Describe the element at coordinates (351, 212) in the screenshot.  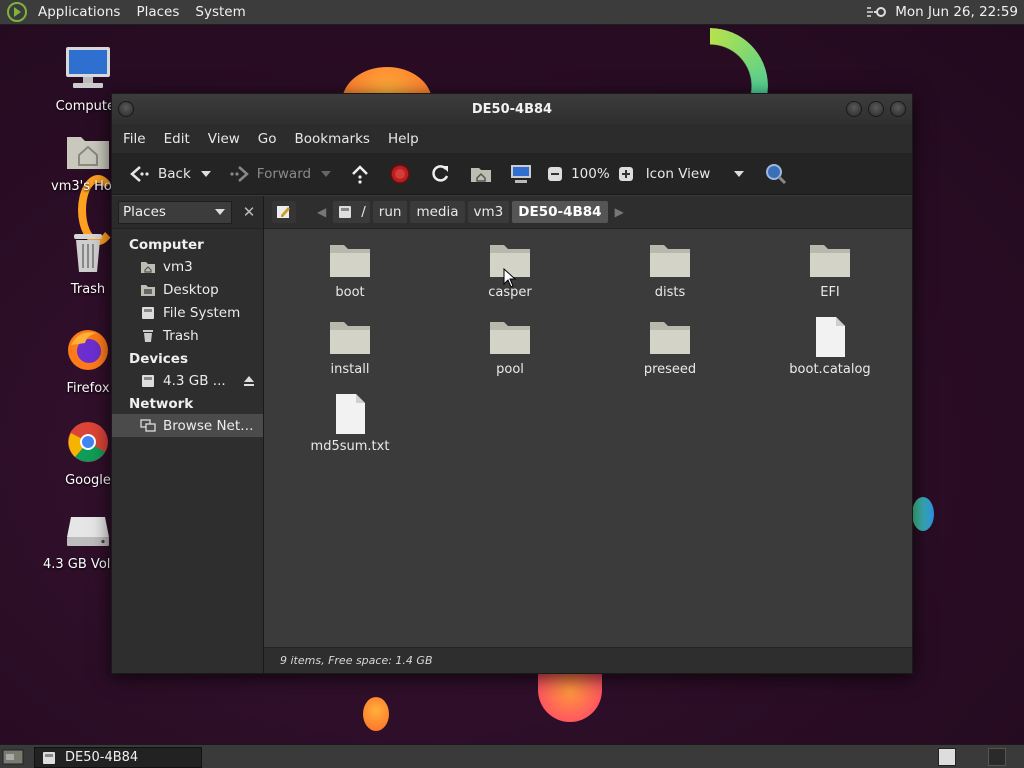
I see `path-crumb-root: /` at that location.